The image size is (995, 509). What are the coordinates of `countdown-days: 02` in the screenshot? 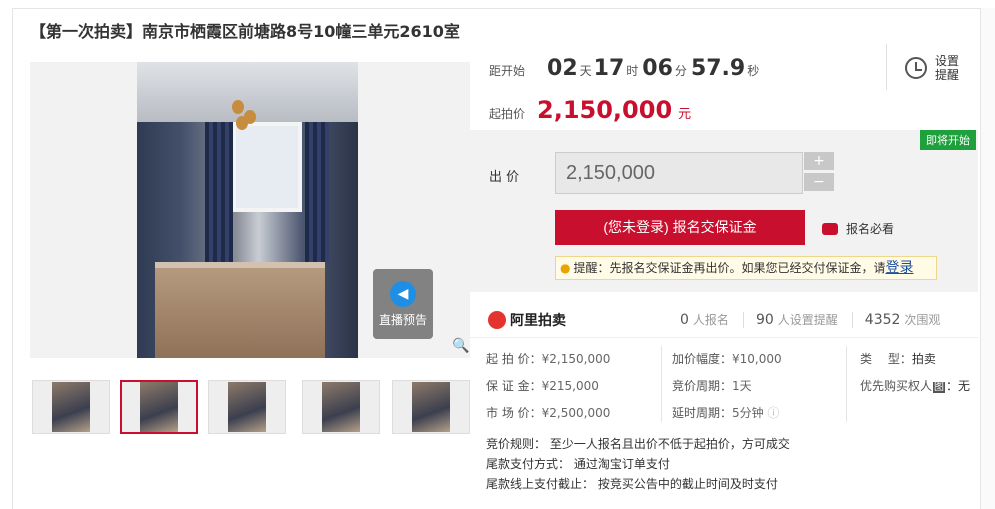 It's located at (562, 68).